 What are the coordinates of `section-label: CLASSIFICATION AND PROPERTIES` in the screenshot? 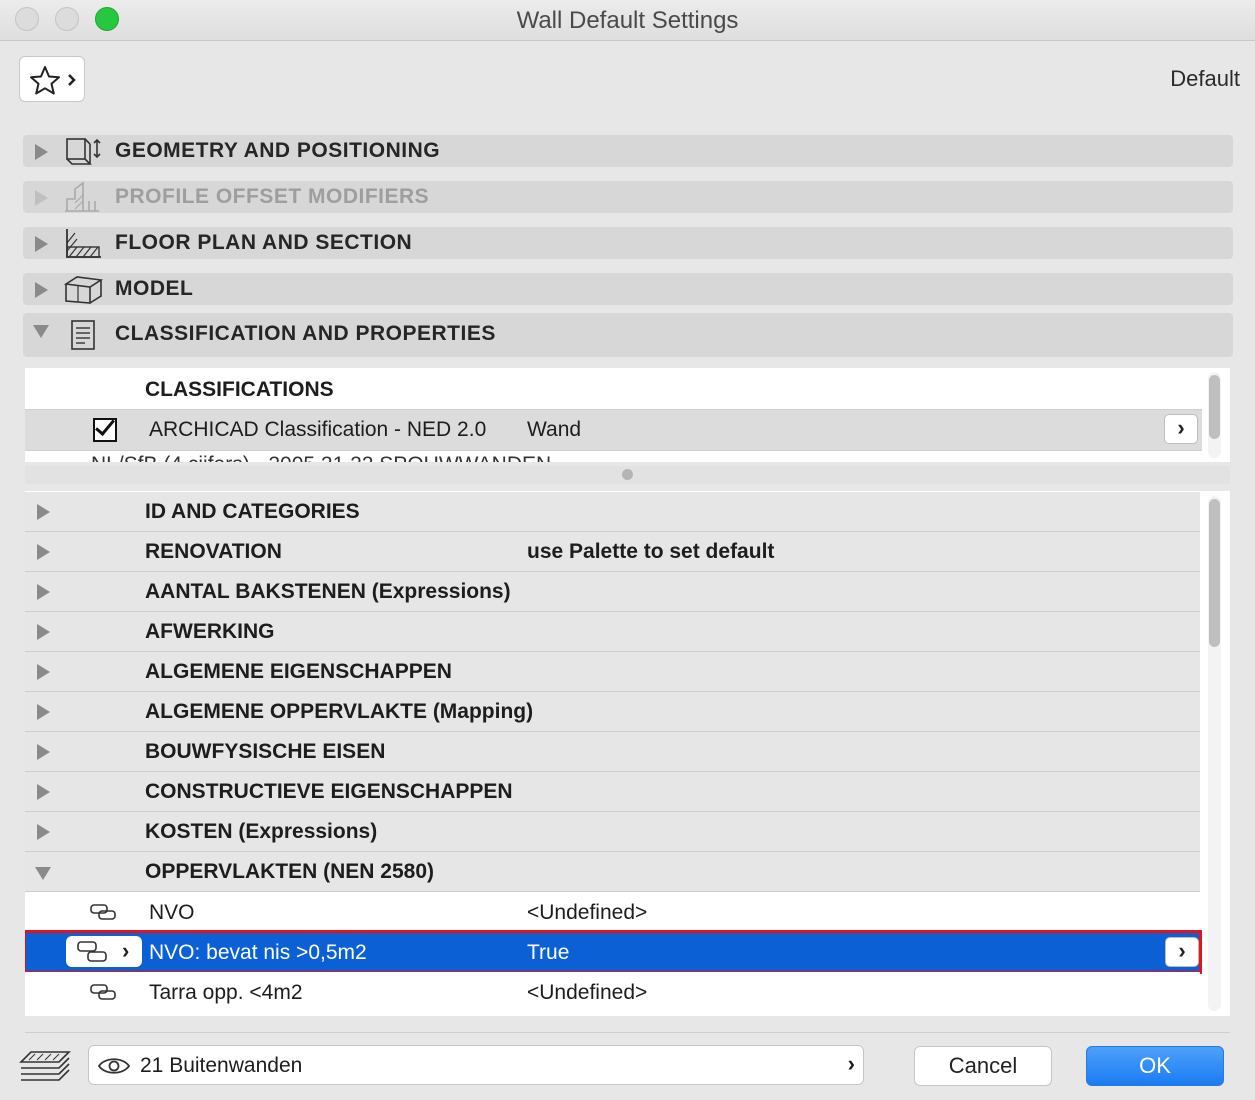 It's located at (305, 333).